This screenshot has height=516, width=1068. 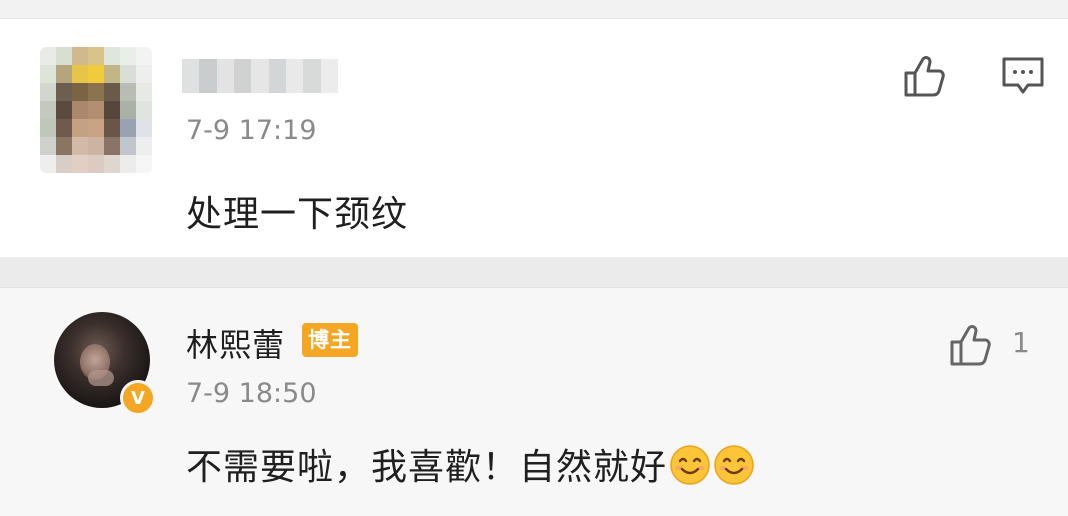 I want to click on like-count: 1, so click(x=1021, y=342).